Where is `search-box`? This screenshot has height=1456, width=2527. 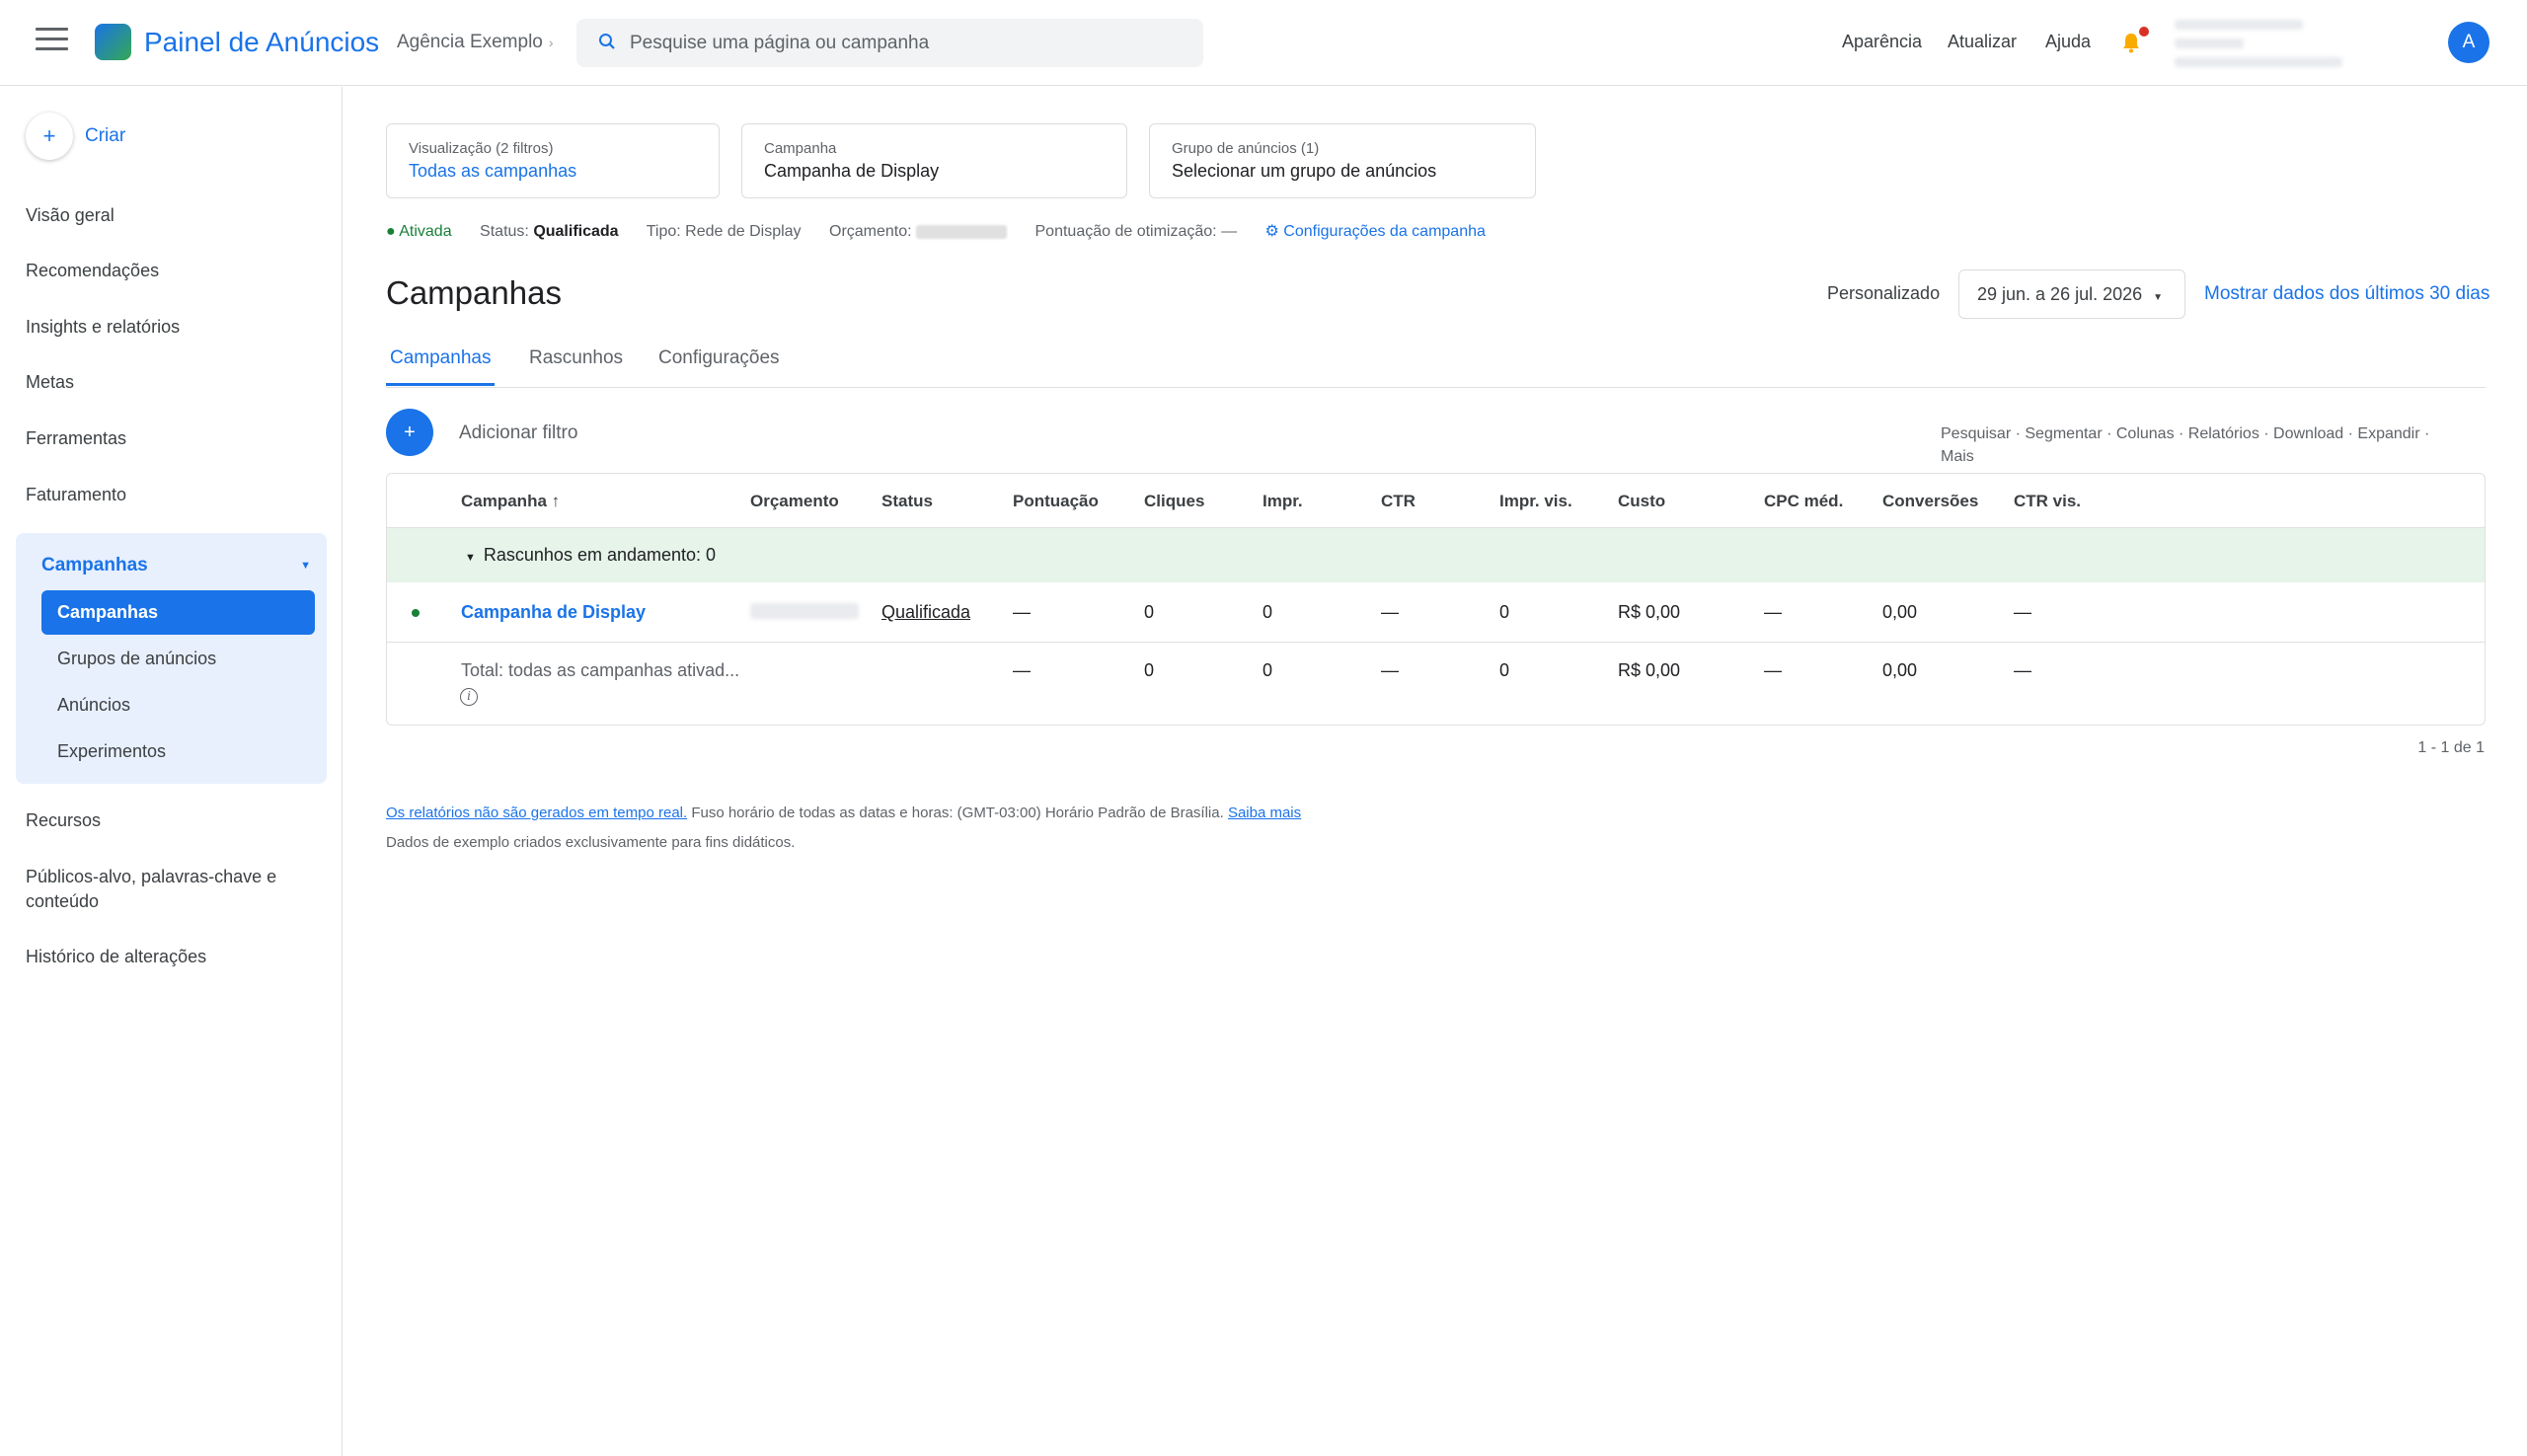 search-box is located at coordinates (889, 43).